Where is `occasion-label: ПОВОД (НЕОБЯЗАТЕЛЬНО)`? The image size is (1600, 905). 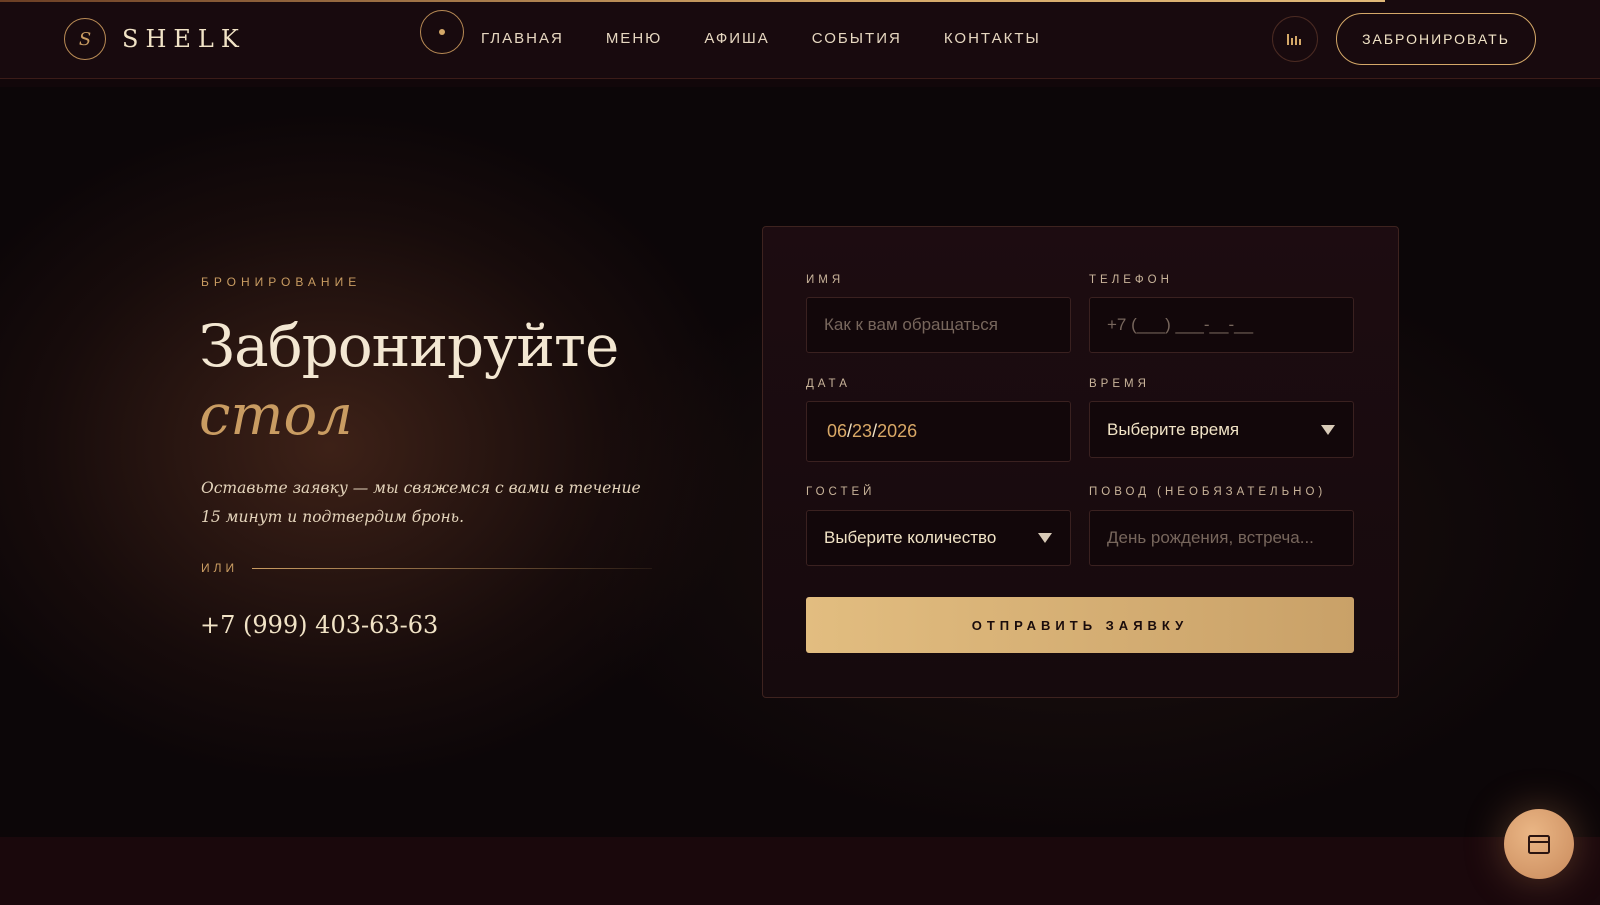
occasion-label: ПОВОД (НЕОБЯЗАТЕЛЬНО) is located at coordinates (1208, 492).